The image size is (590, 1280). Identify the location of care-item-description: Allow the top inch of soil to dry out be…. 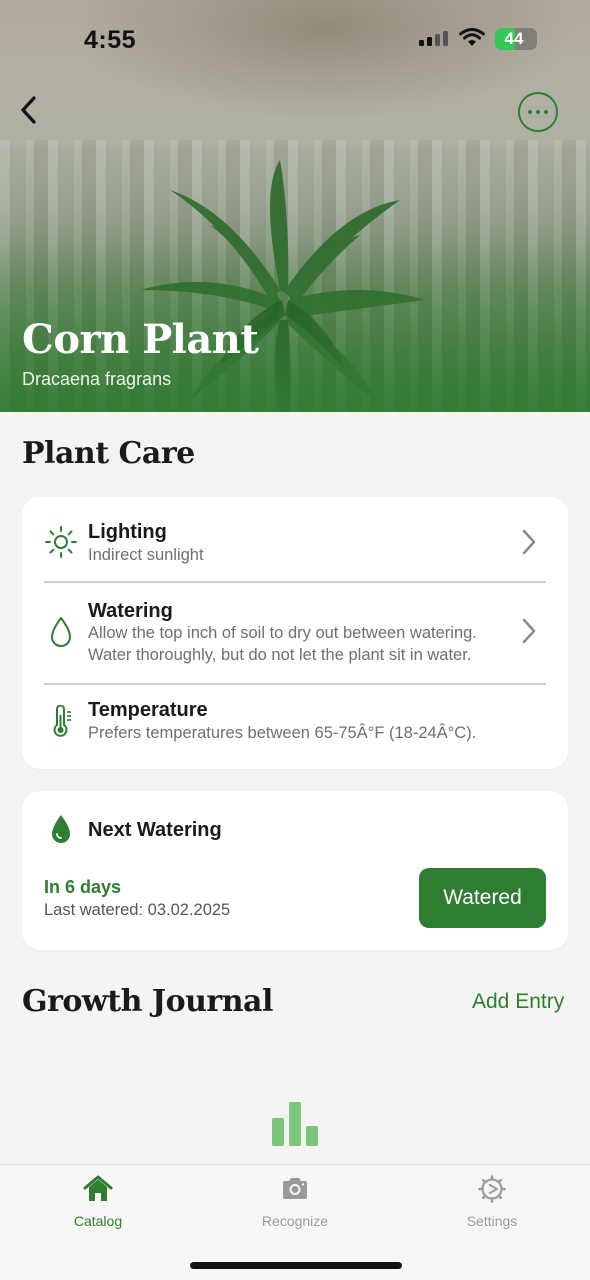
(282, 644).